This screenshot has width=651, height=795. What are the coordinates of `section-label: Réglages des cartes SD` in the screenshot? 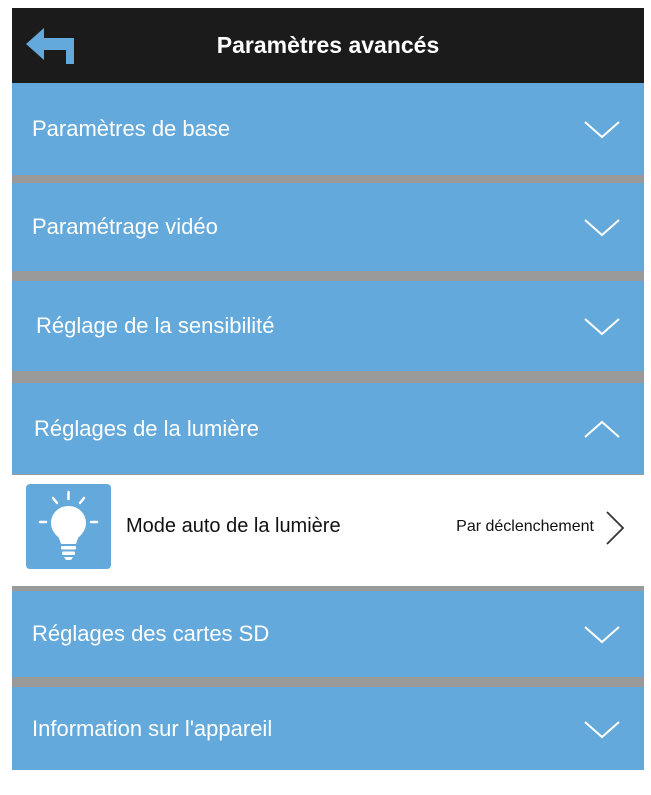 It's located at (151, 633).